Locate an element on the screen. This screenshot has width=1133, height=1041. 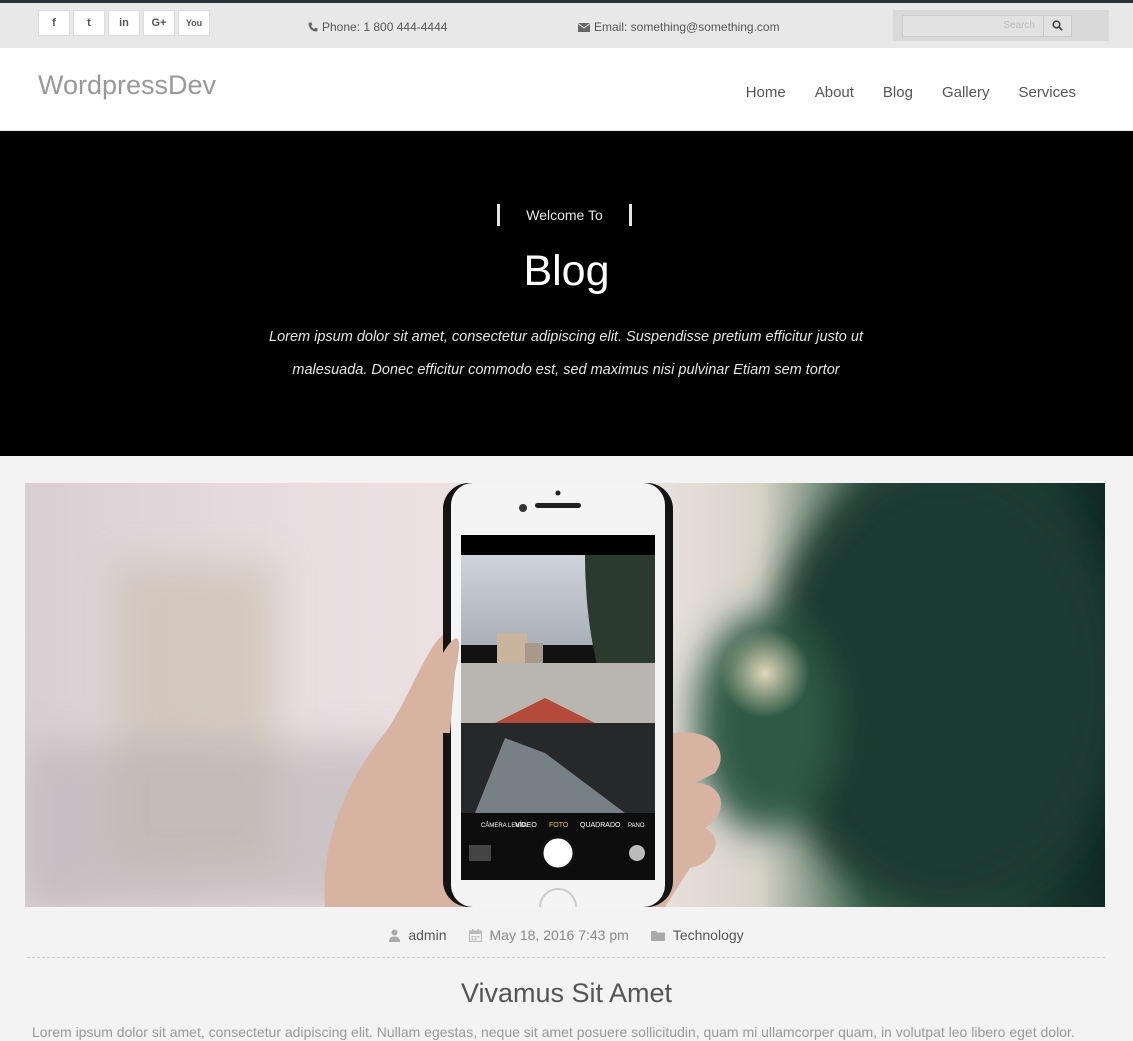
search-icon is located at coordinates (1057, 25).